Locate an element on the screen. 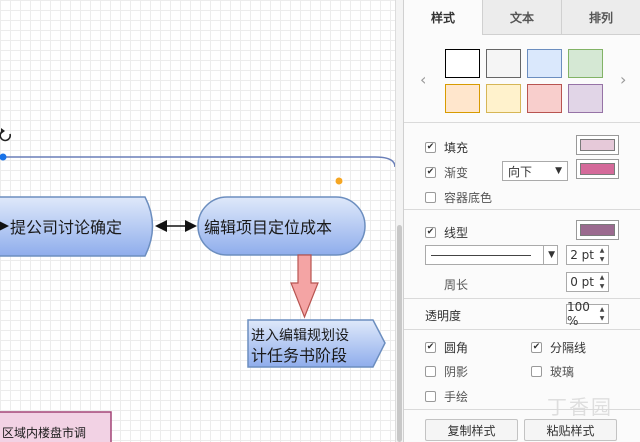  line-pattern-preview is located at coordinates (481, 255).